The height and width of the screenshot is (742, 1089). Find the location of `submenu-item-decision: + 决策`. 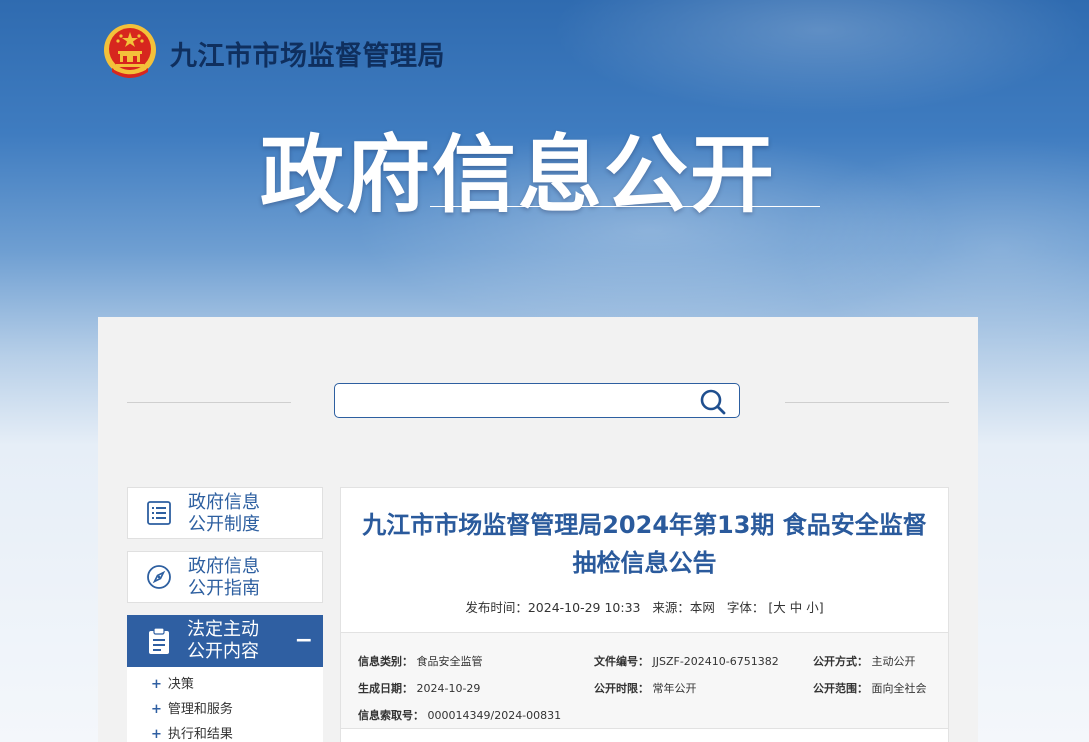

submenu-item-decision: + 决策 is located at coordinates (172, 682).